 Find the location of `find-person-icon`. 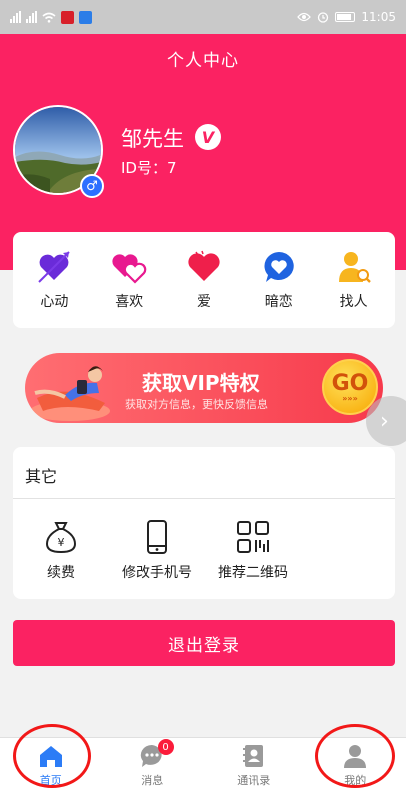

find-person-icon is located at coordinates (354, 267).